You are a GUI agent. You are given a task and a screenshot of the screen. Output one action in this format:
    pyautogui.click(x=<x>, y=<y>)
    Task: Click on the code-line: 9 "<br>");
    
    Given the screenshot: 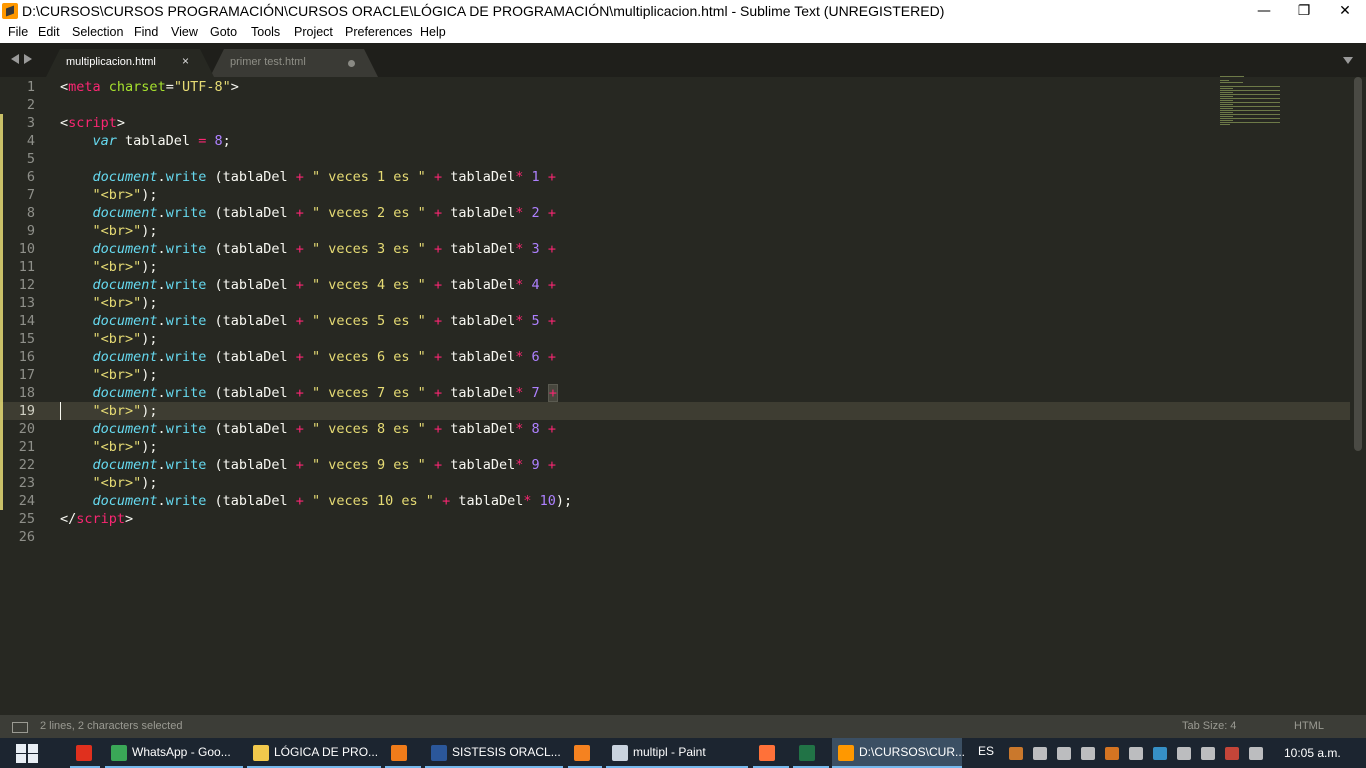 What is the action you would take?
    pyautogui.click(x=675, y=231)
    